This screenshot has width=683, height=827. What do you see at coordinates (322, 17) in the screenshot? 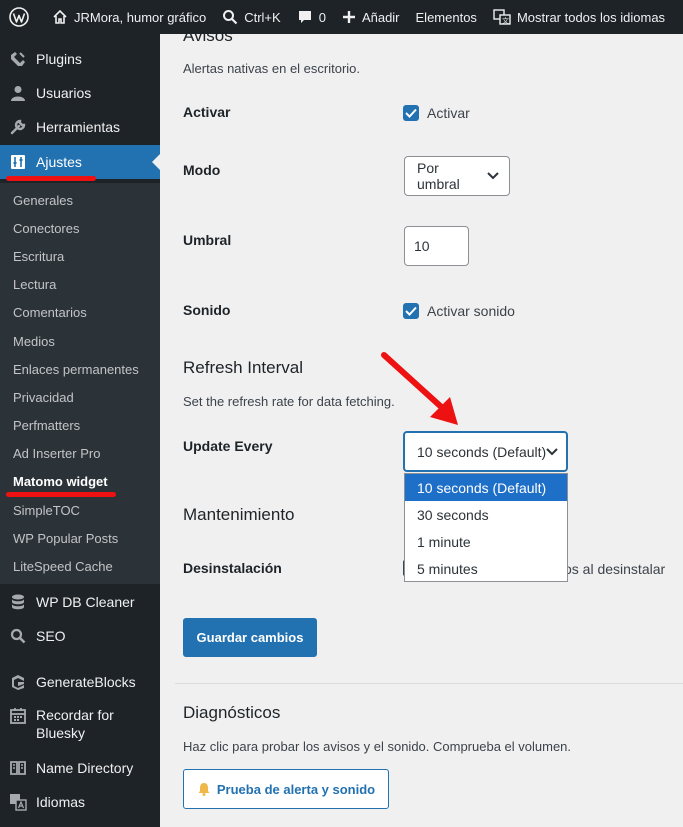
I see `comments-count: 0` at bounding box center [322, 17].